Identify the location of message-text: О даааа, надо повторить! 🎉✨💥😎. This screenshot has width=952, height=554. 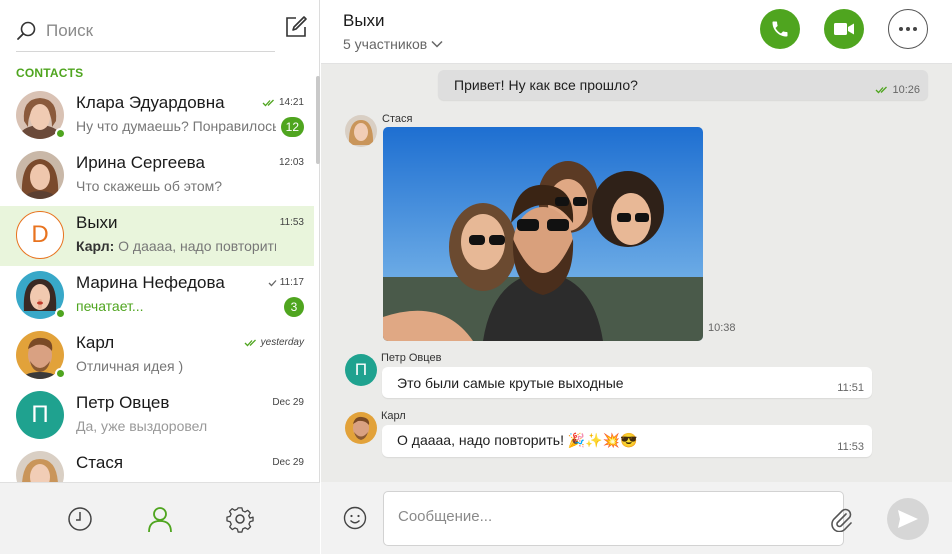
(517, 440).